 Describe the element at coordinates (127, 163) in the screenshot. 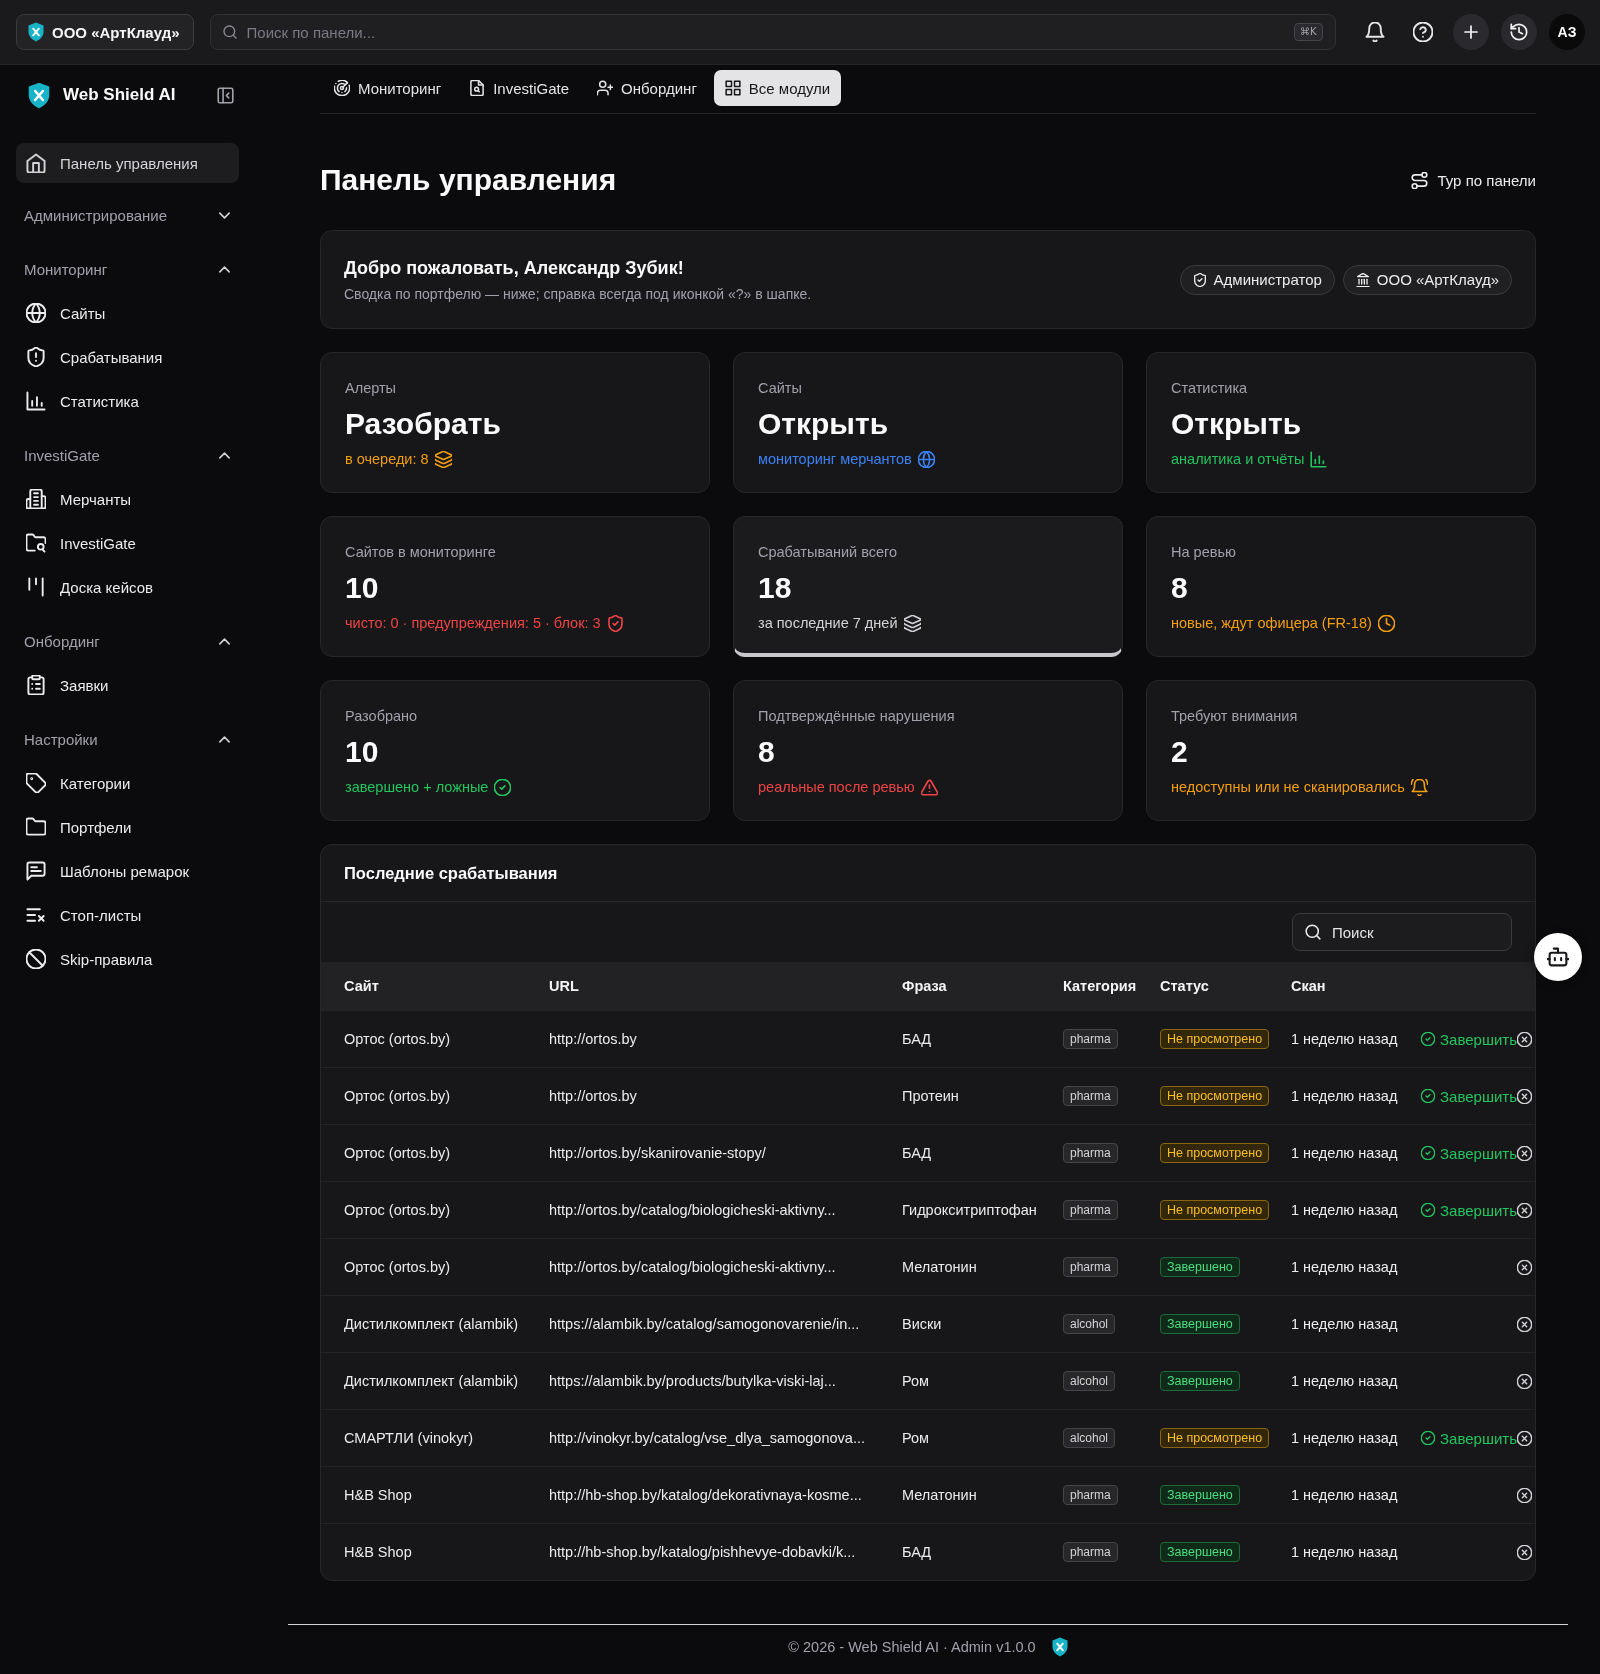

I see `sidebar-item: Панель управления` at that location.